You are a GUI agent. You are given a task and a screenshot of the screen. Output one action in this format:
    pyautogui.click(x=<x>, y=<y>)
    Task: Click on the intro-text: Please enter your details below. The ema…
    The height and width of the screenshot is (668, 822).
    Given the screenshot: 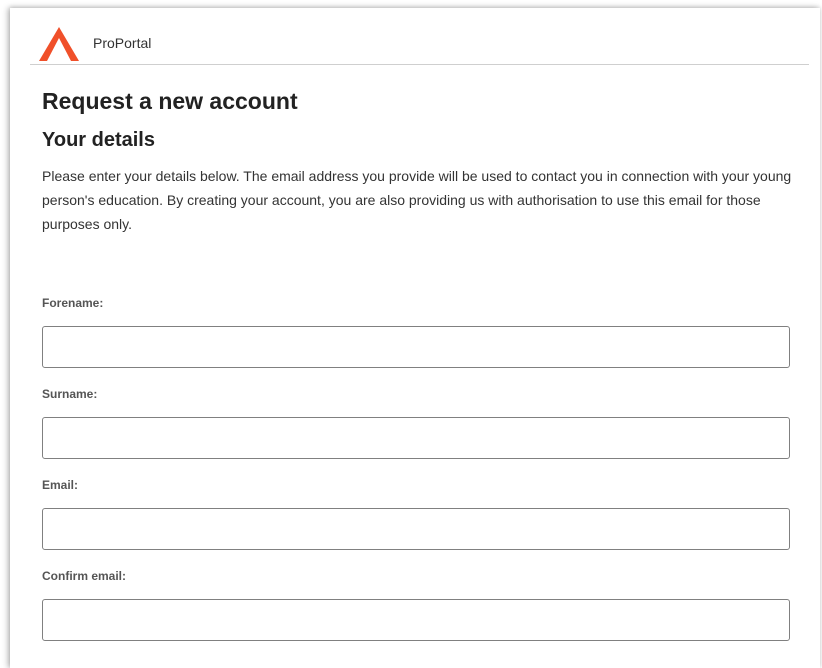 What is the action you would take?
    pyautogui.click(x=417, y=200)
    